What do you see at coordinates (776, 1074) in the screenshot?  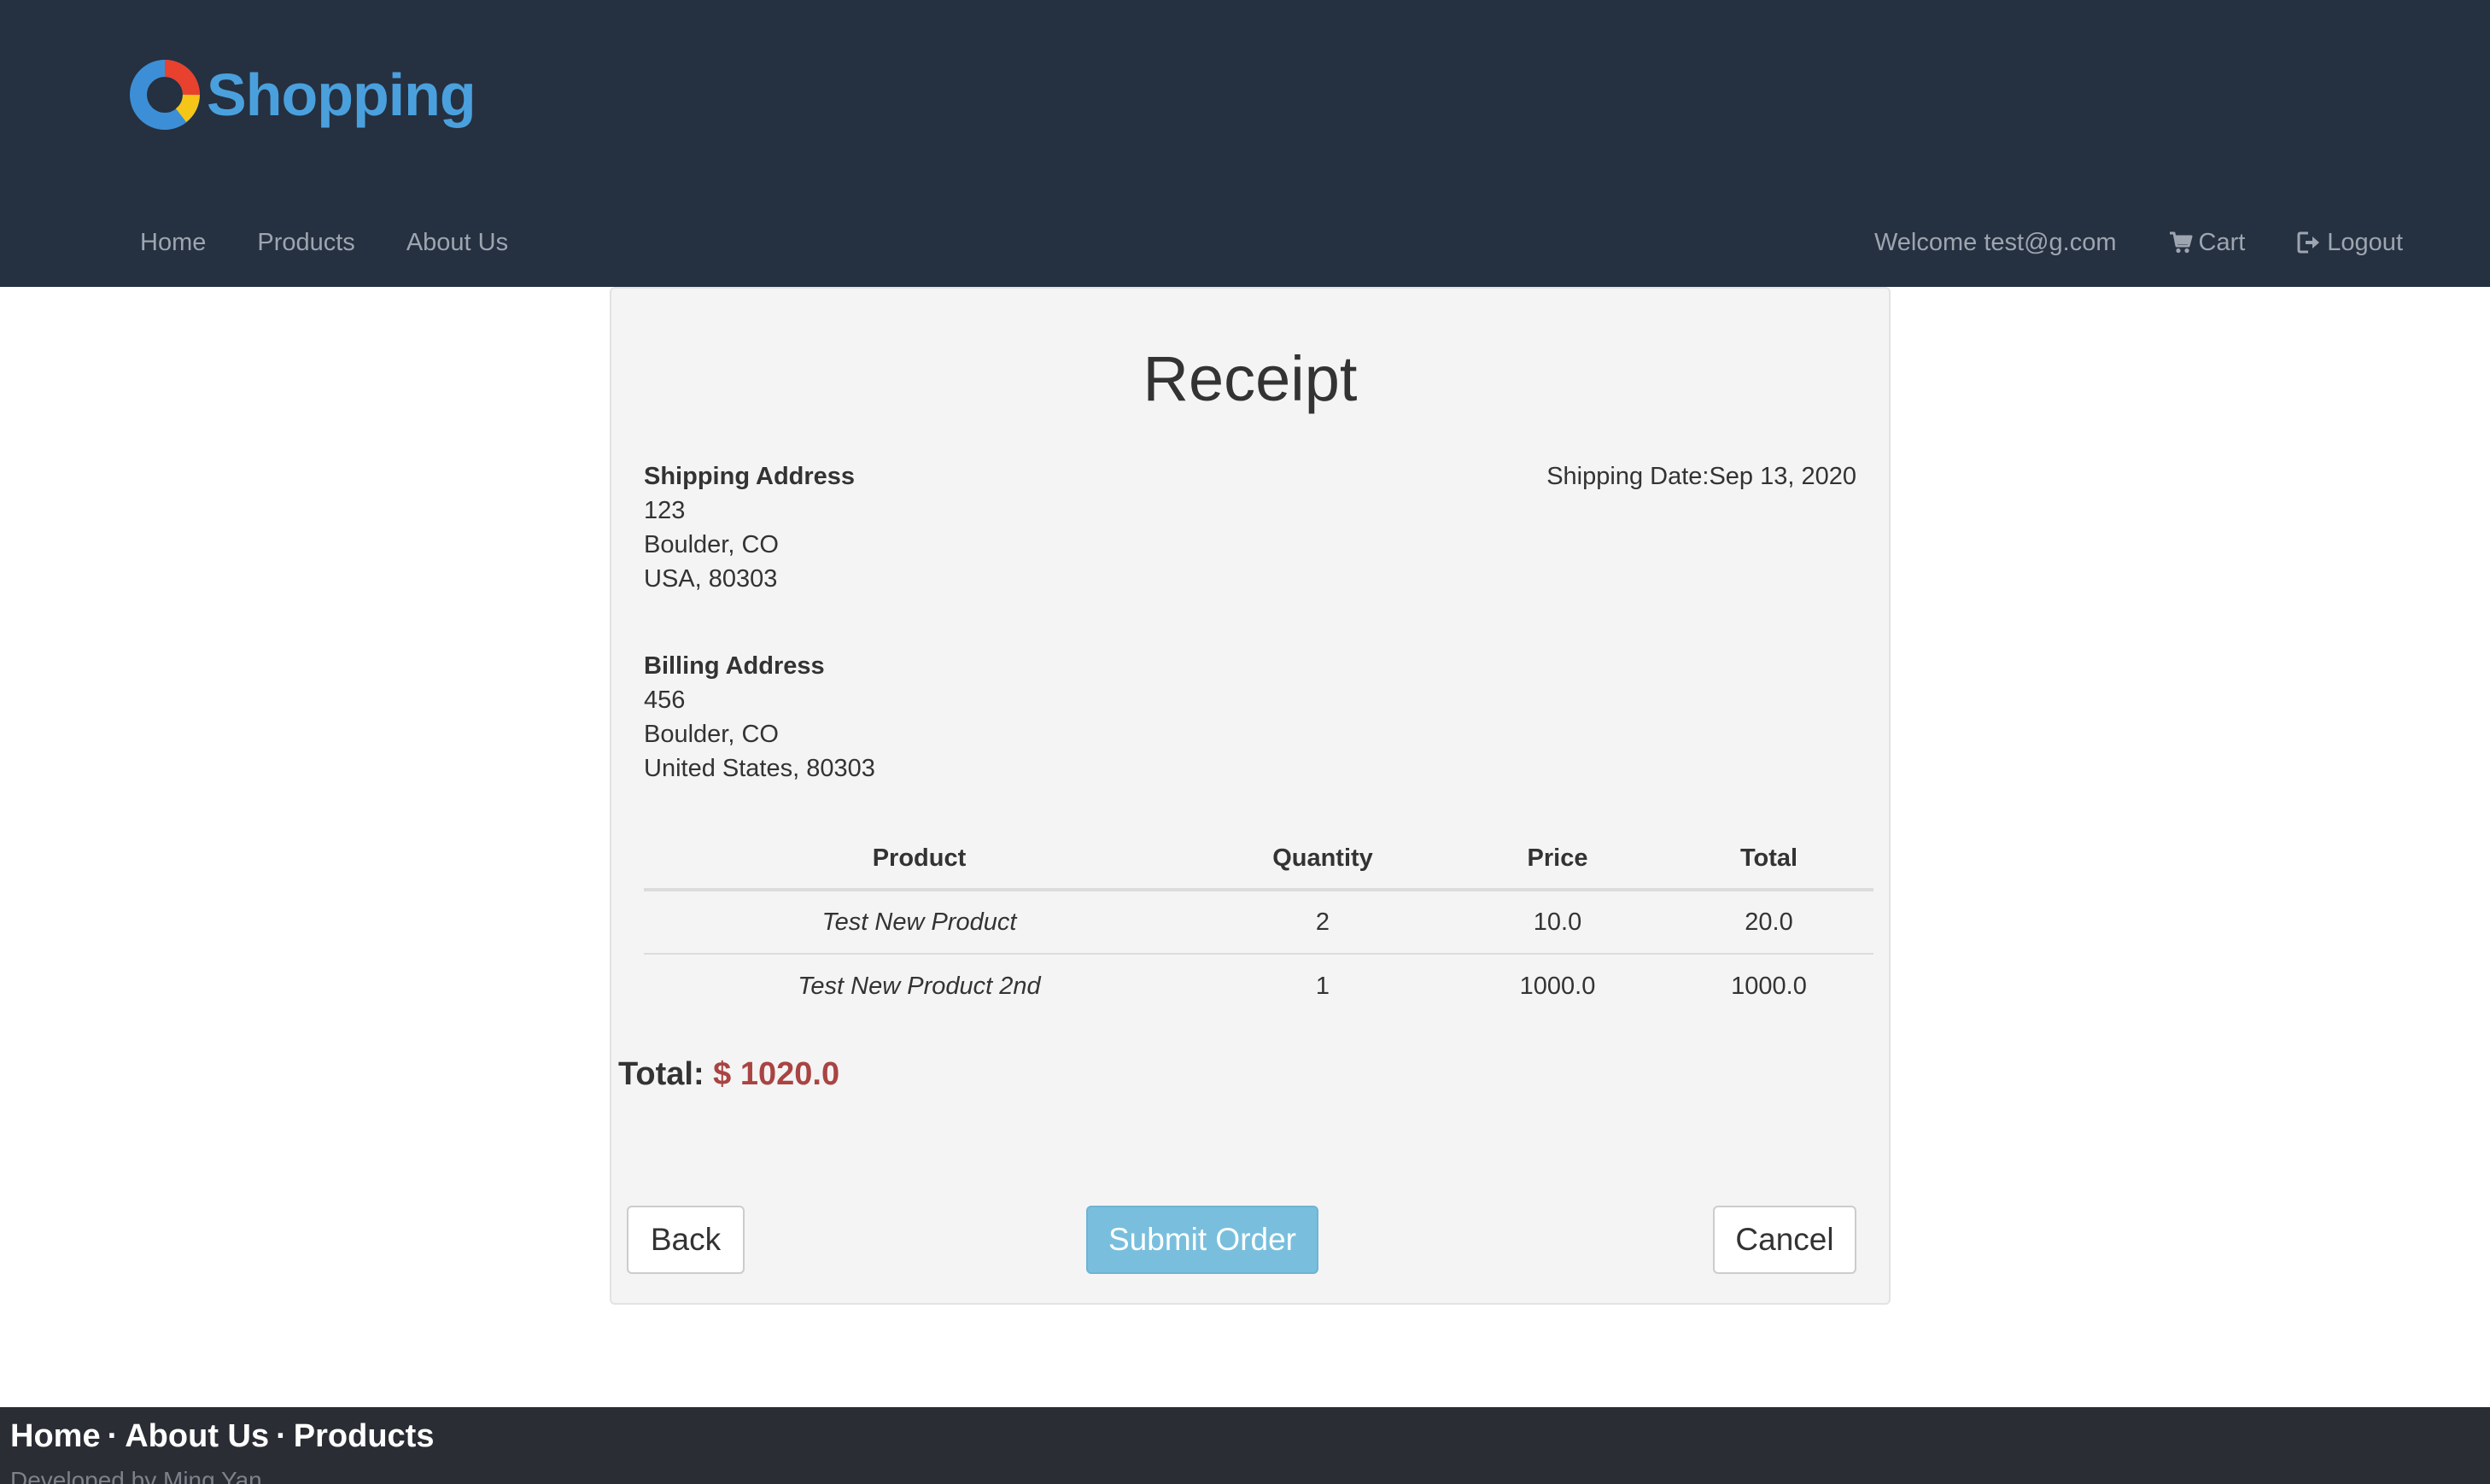 I see `order-total-amount: $ 1020.0` at bounding box center [776, 1074].